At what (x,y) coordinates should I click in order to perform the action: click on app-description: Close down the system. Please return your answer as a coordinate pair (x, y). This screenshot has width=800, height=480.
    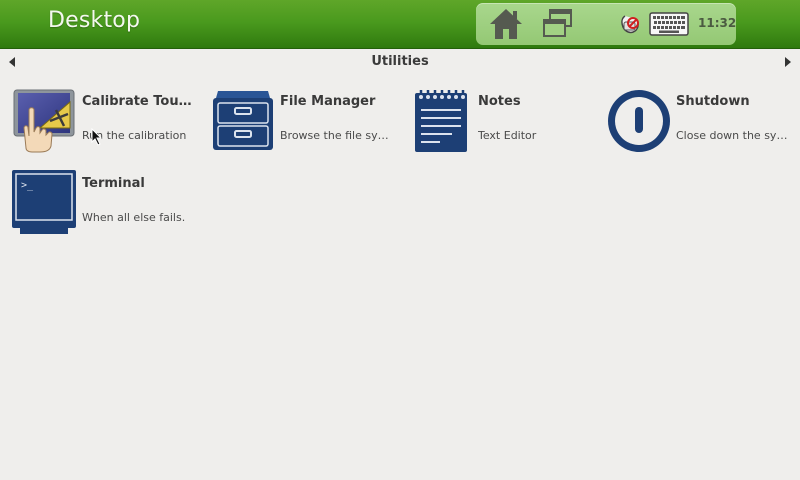
    Looking at the image, I should click on (732, 135).